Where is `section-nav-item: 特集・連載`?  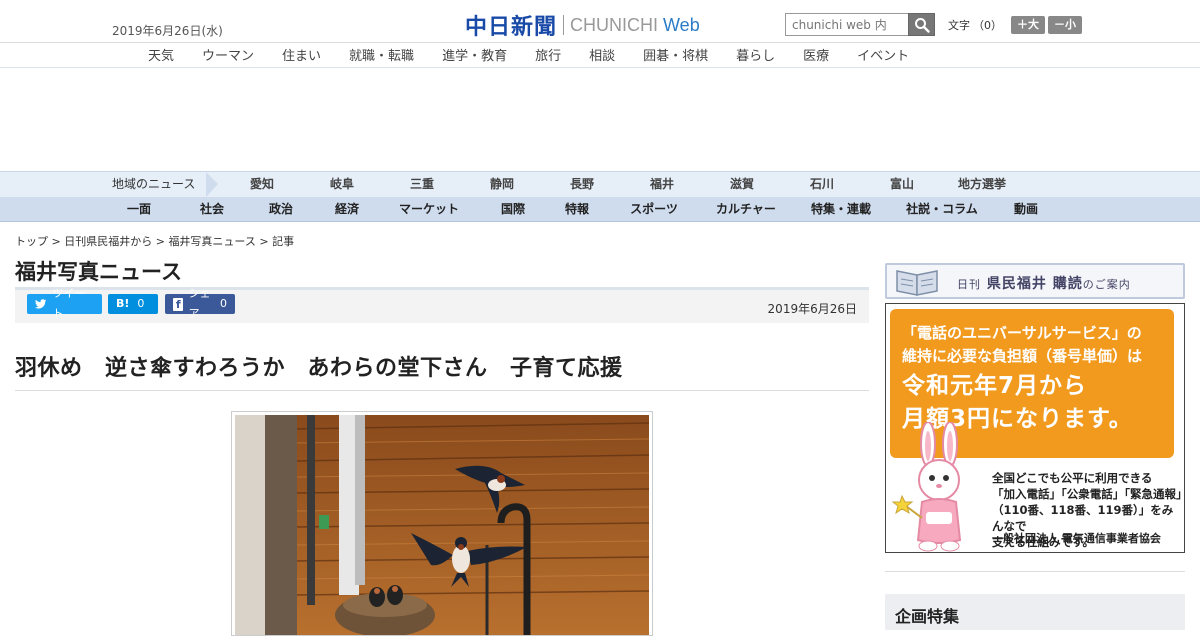 section-nav-item: 特集・連載 is located at coordinates (841, 209).